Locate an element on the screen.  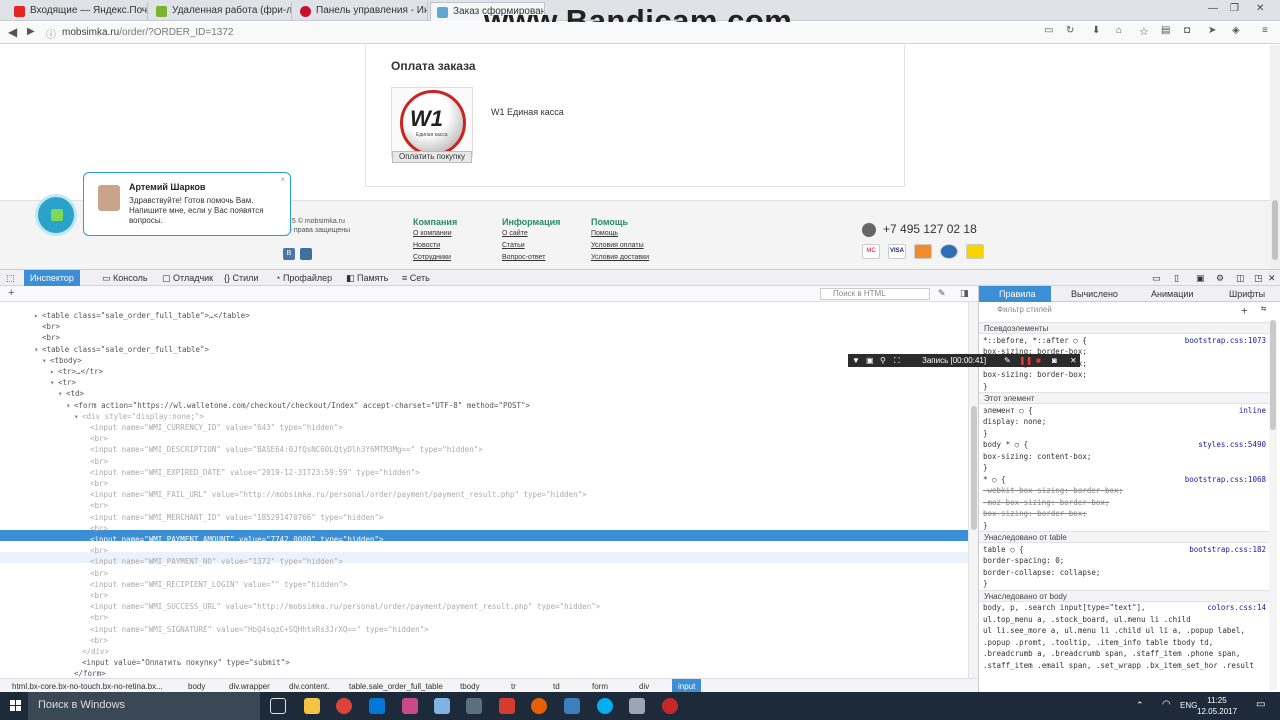
chrome-icon is located at coordinates (344, 706).